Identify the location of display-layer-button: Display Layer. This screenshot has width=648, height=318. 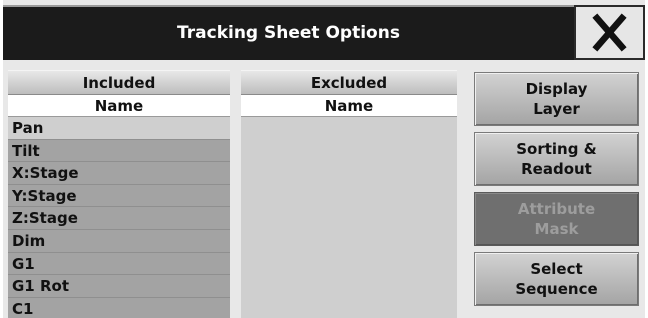
(556, 99).